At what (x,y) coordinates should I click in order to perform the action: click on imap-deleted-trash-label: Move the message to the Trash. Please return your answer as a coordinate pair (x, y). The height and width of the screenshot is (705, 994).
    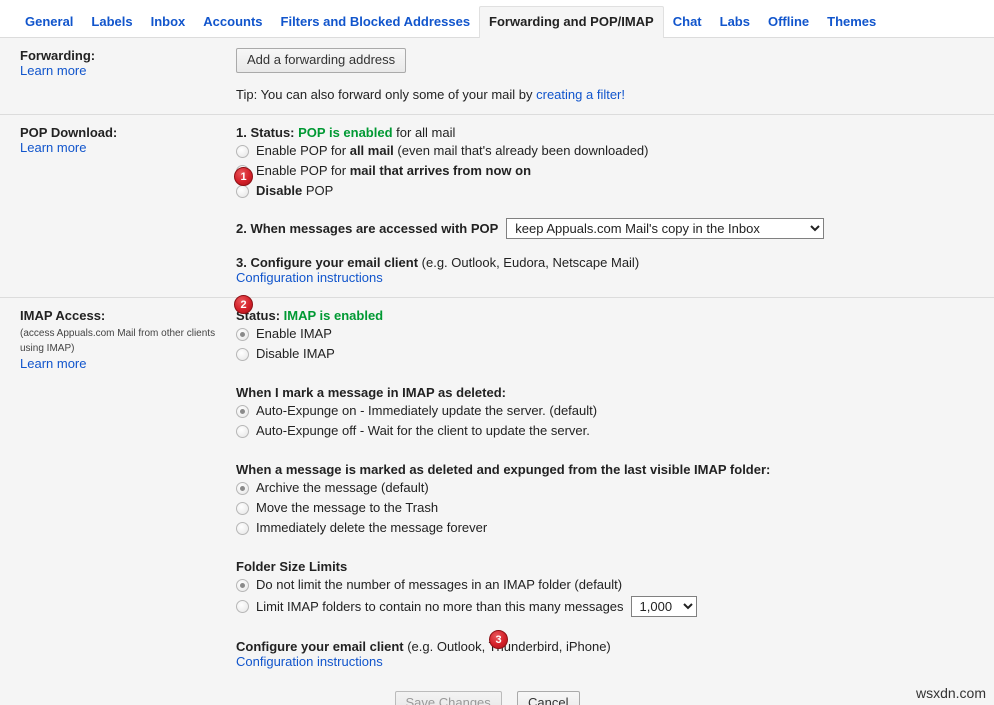
    Looking at the image, I should click on (347, 507).